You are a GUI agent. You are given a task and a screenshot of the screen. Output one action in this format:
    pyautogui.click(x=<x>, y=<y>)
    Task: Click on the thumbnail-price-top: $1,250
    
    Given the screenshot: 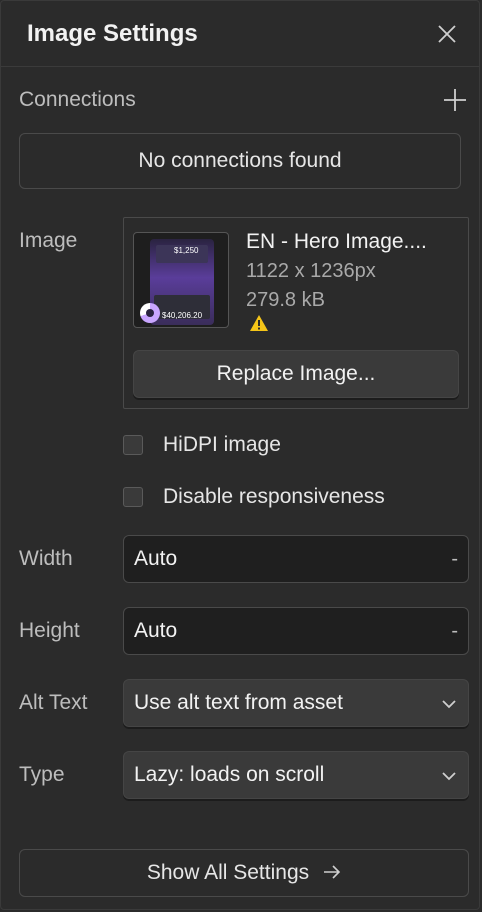 What is the action you would take?
    pyautogui.click(x=186, y=250)
    